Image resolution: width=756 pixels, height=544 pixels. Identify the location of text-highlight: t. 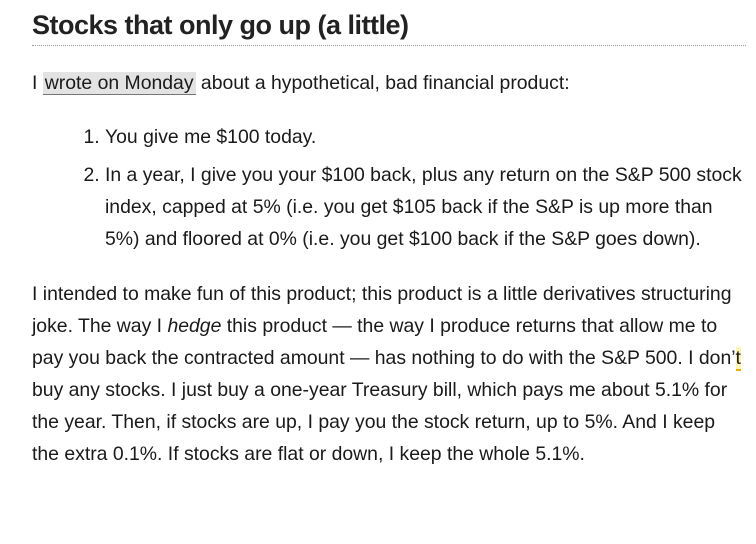
(738, 359).